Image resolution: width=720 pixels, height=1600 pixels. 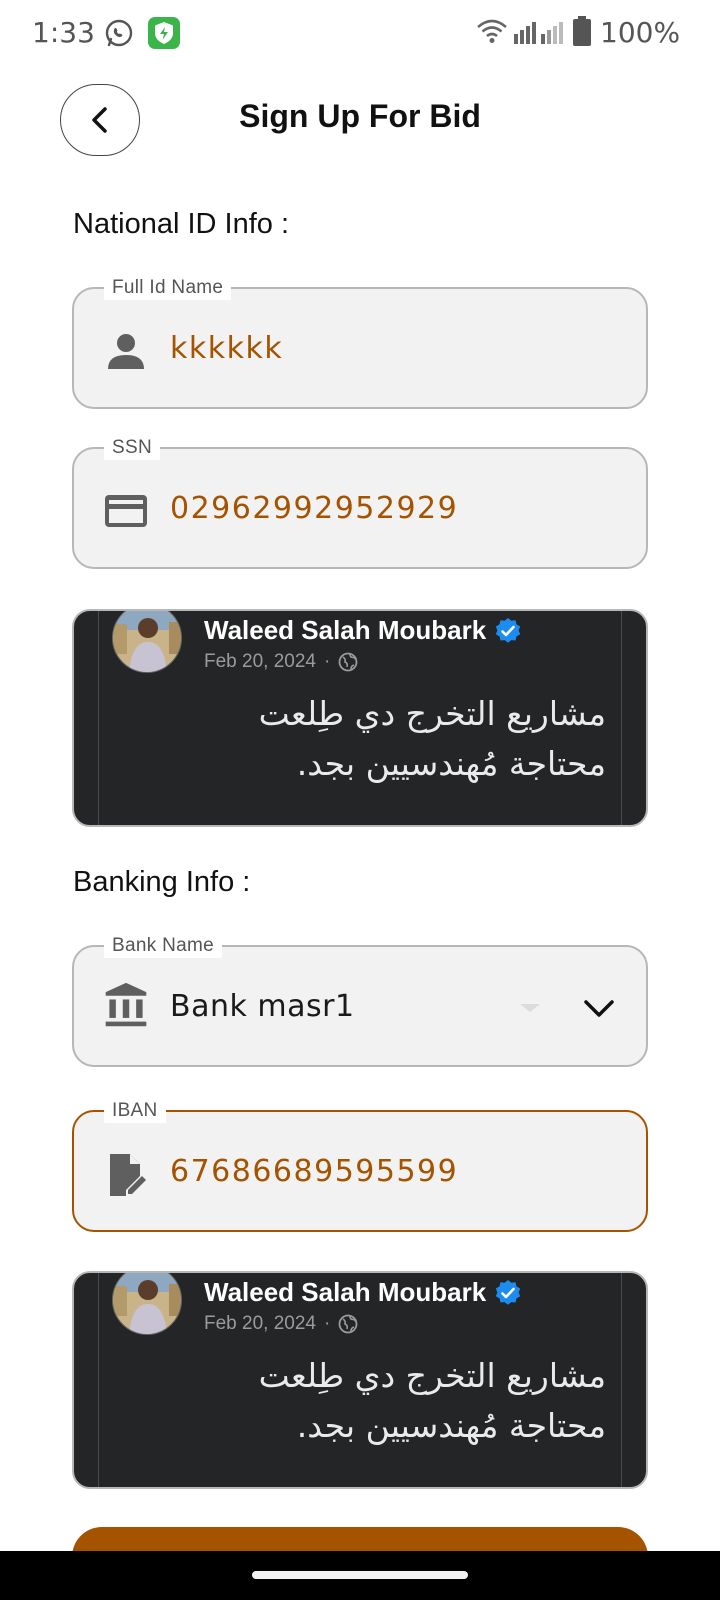 I want to click on ssn-field: SSN 02962992952929, so click(x=360, y=502).